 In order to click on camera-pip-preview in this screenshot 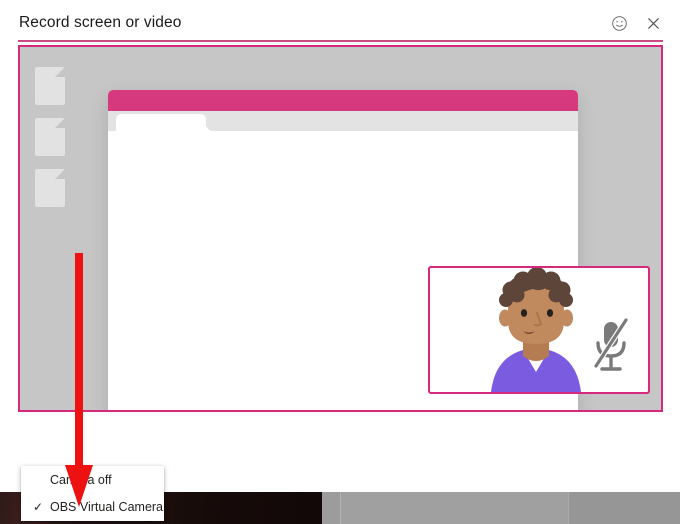, I will do `click(539, 330)`.